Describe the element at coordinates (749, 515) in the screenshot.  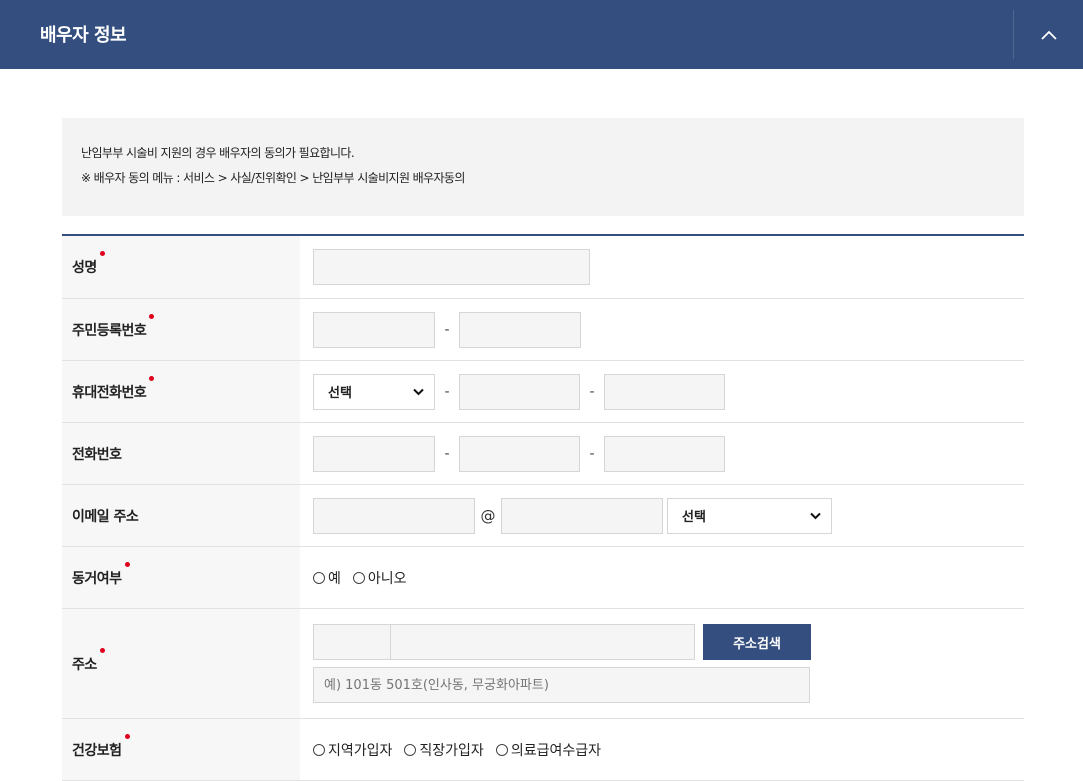
I see `email-domain-select: 선택` at that location.